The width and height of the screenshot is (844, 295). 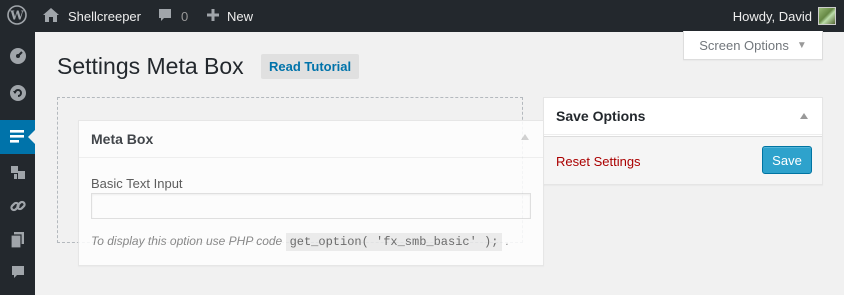 What do you see at coordinates (122, 139) in the screenshot?
I see `meta-box-title: Meta Box` at bounding box center [122, 139].